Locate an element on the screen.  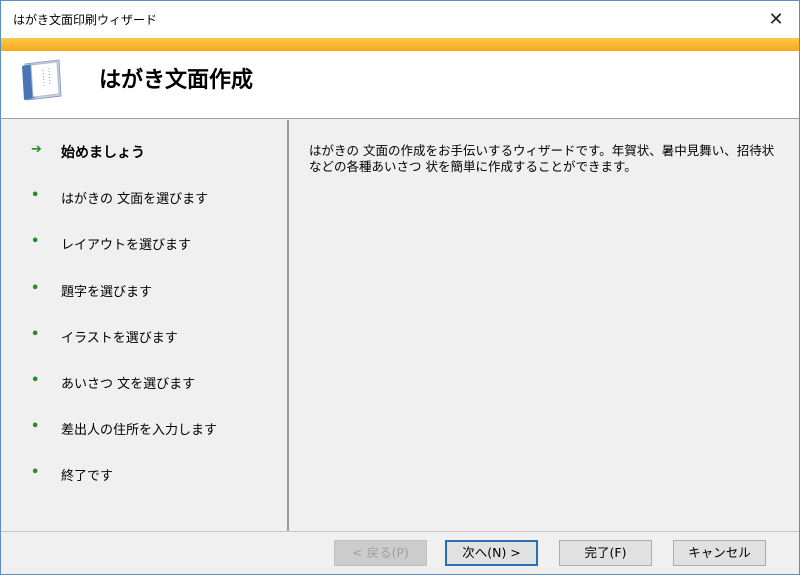
step-label: 題字を選びます is located at coordinates (107, 292).